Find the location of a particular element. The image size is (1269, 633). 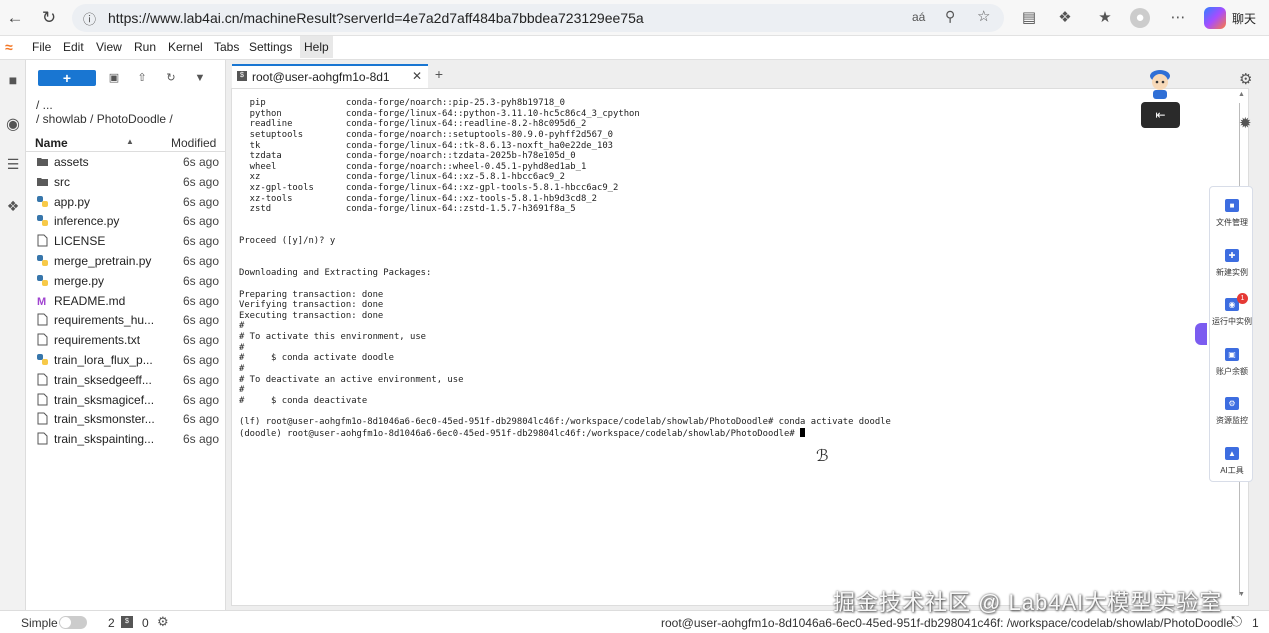

file-row: inference.py 6s ago is located at coordinates (126, 221).